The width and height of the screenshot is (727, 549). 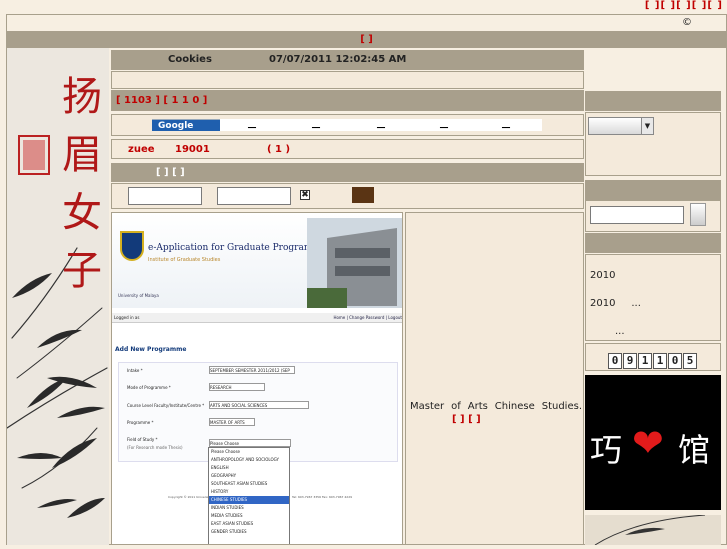 I want to click on intake-select: SEPTEMBER SEMESTER 2011/2012 (SEP 2011), so click(x=252, y=370).